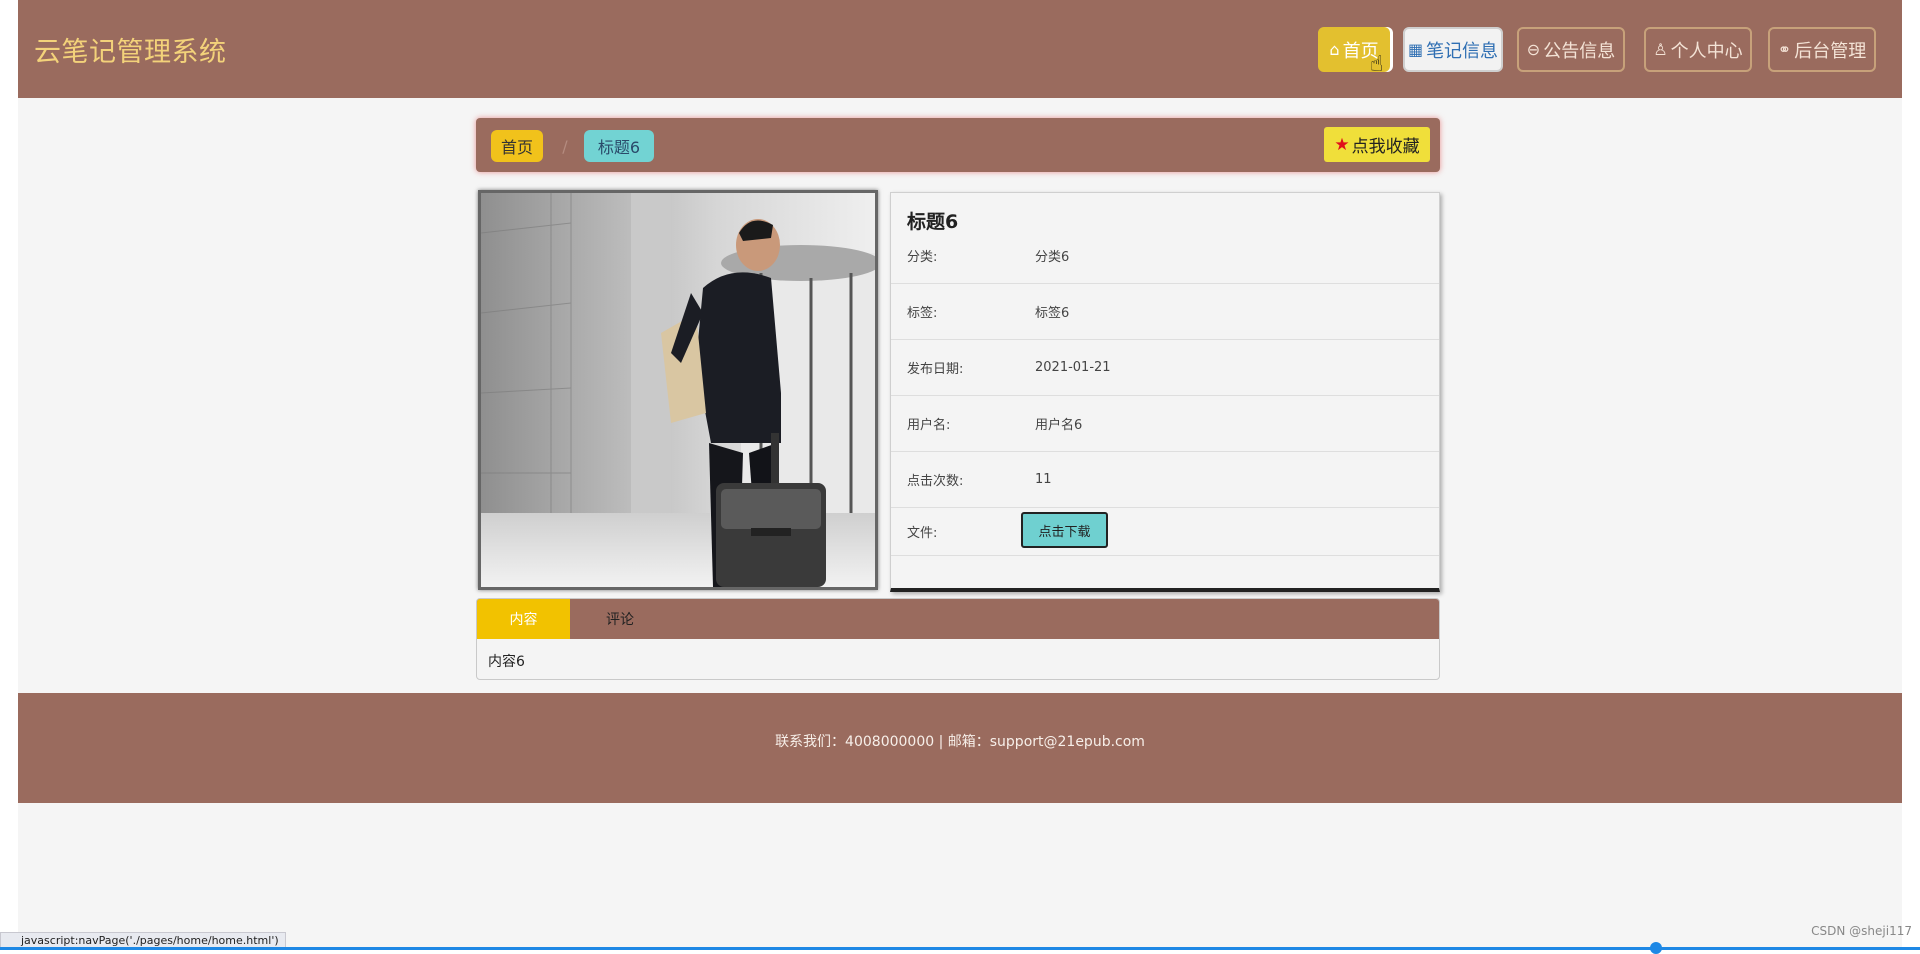 The image size is (1920, 954). I want to click on grid-icon: ▦, so click(1415, 49).